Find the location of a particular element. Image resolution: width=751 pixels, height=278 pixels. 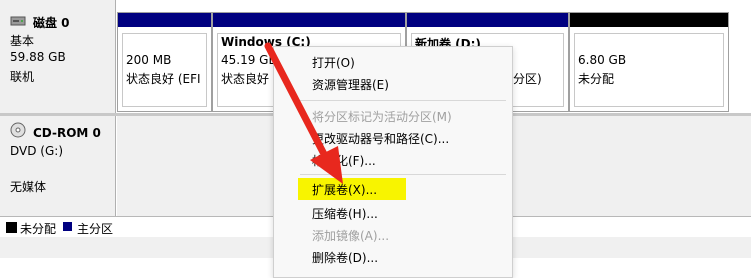

arrow-shaft is located at coordinates (297, 102).